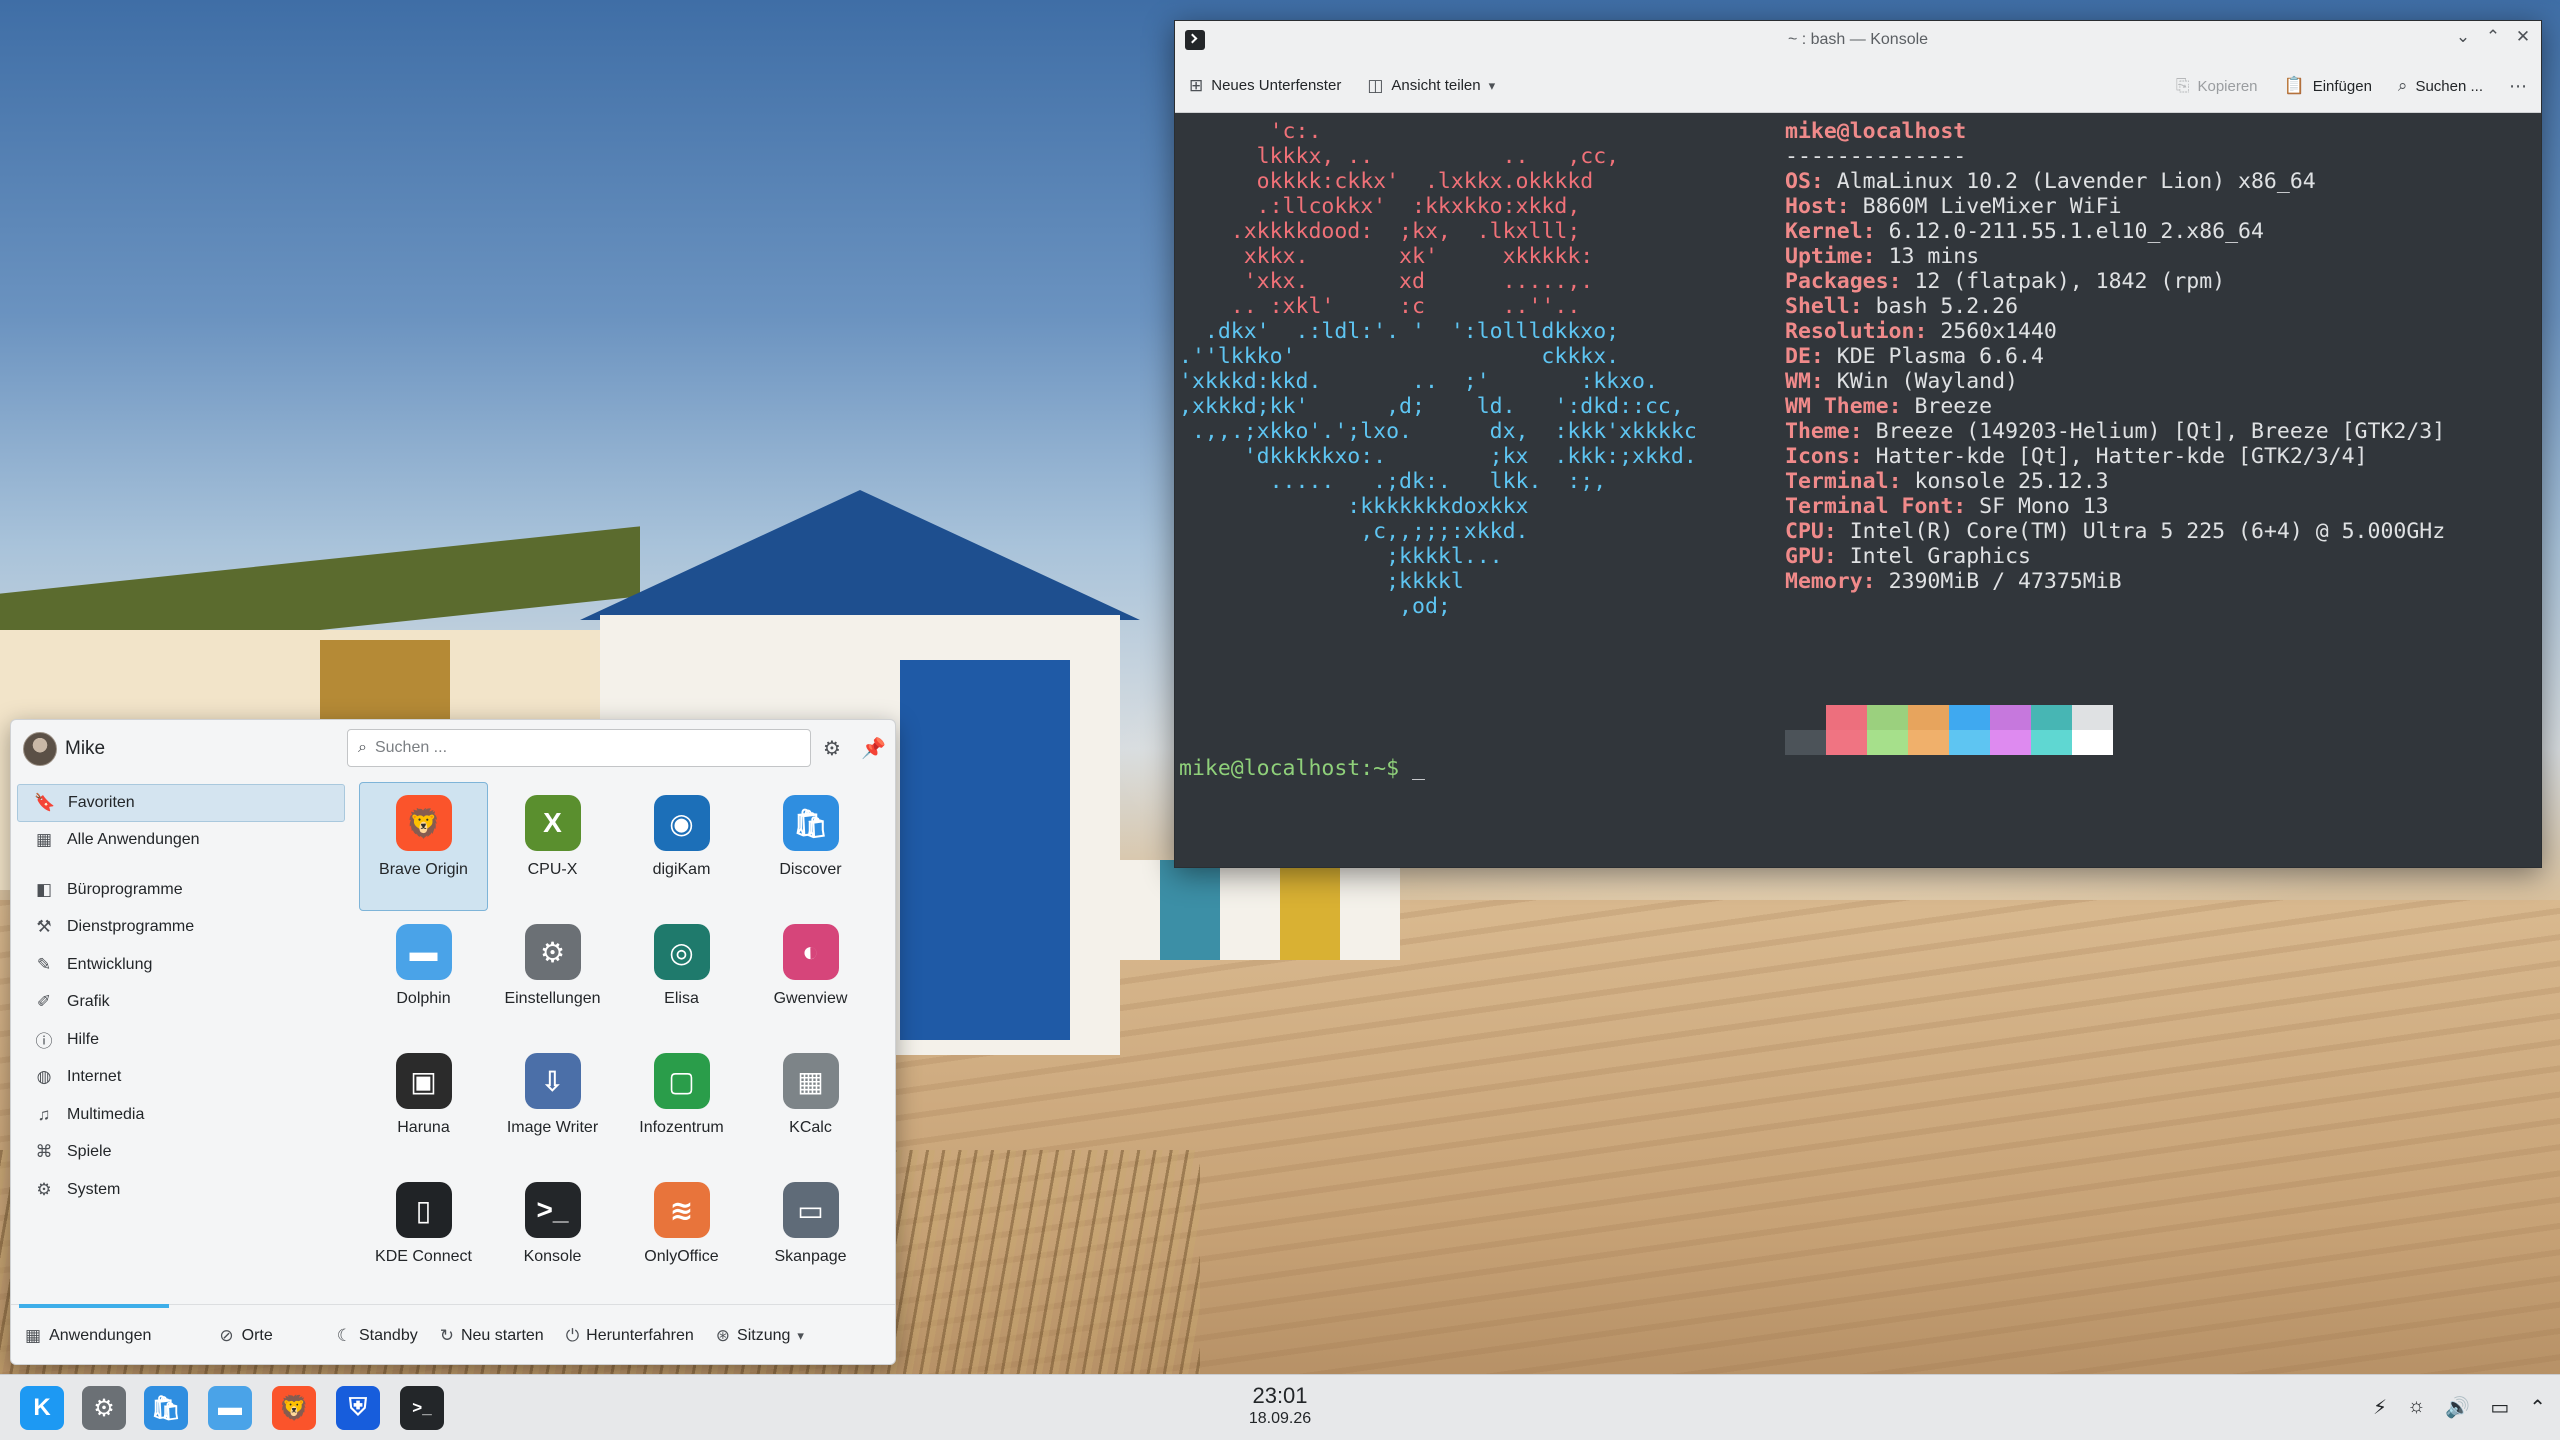 This screenshot has width=2560, height=1440. Describe the element at coordinates (2537, 1407) in the screenshot. I see `expand-tray-icon: ⌃` at that location.